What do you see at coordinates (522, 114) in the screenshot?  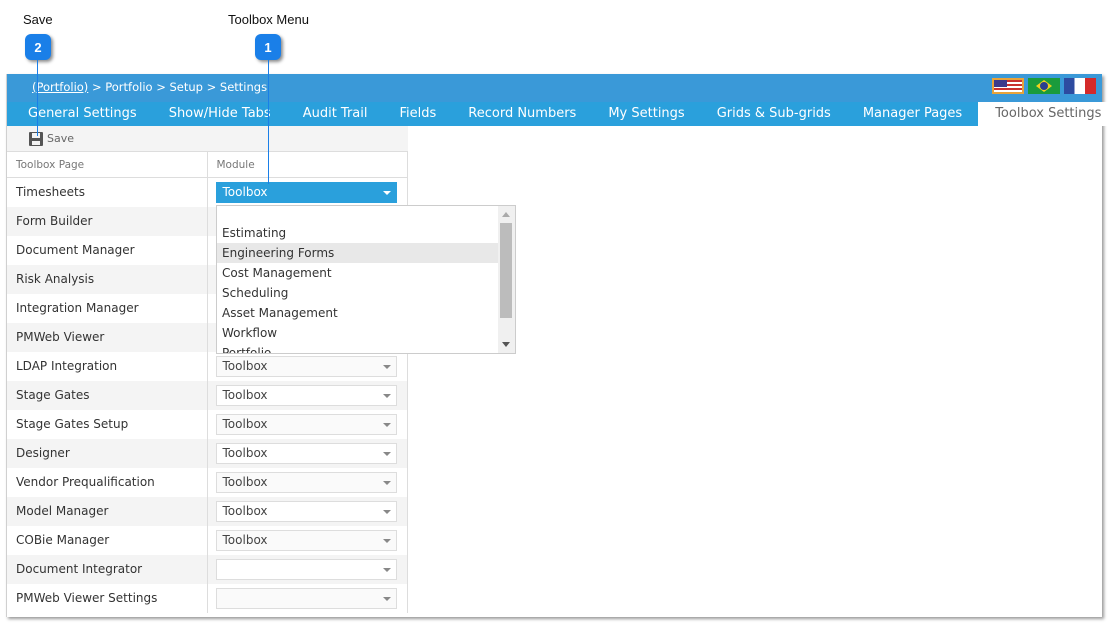 I see `tab-record-numbers: Record Numbers` at bounding box center [522, 114].